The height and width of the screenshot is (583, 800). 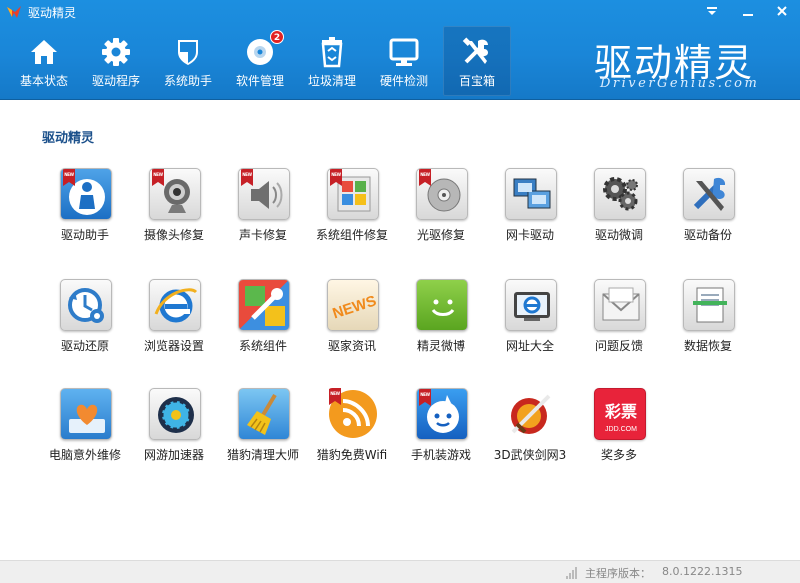 I want to click on tool-label: 数据恢复, so click(x=707, y=346).